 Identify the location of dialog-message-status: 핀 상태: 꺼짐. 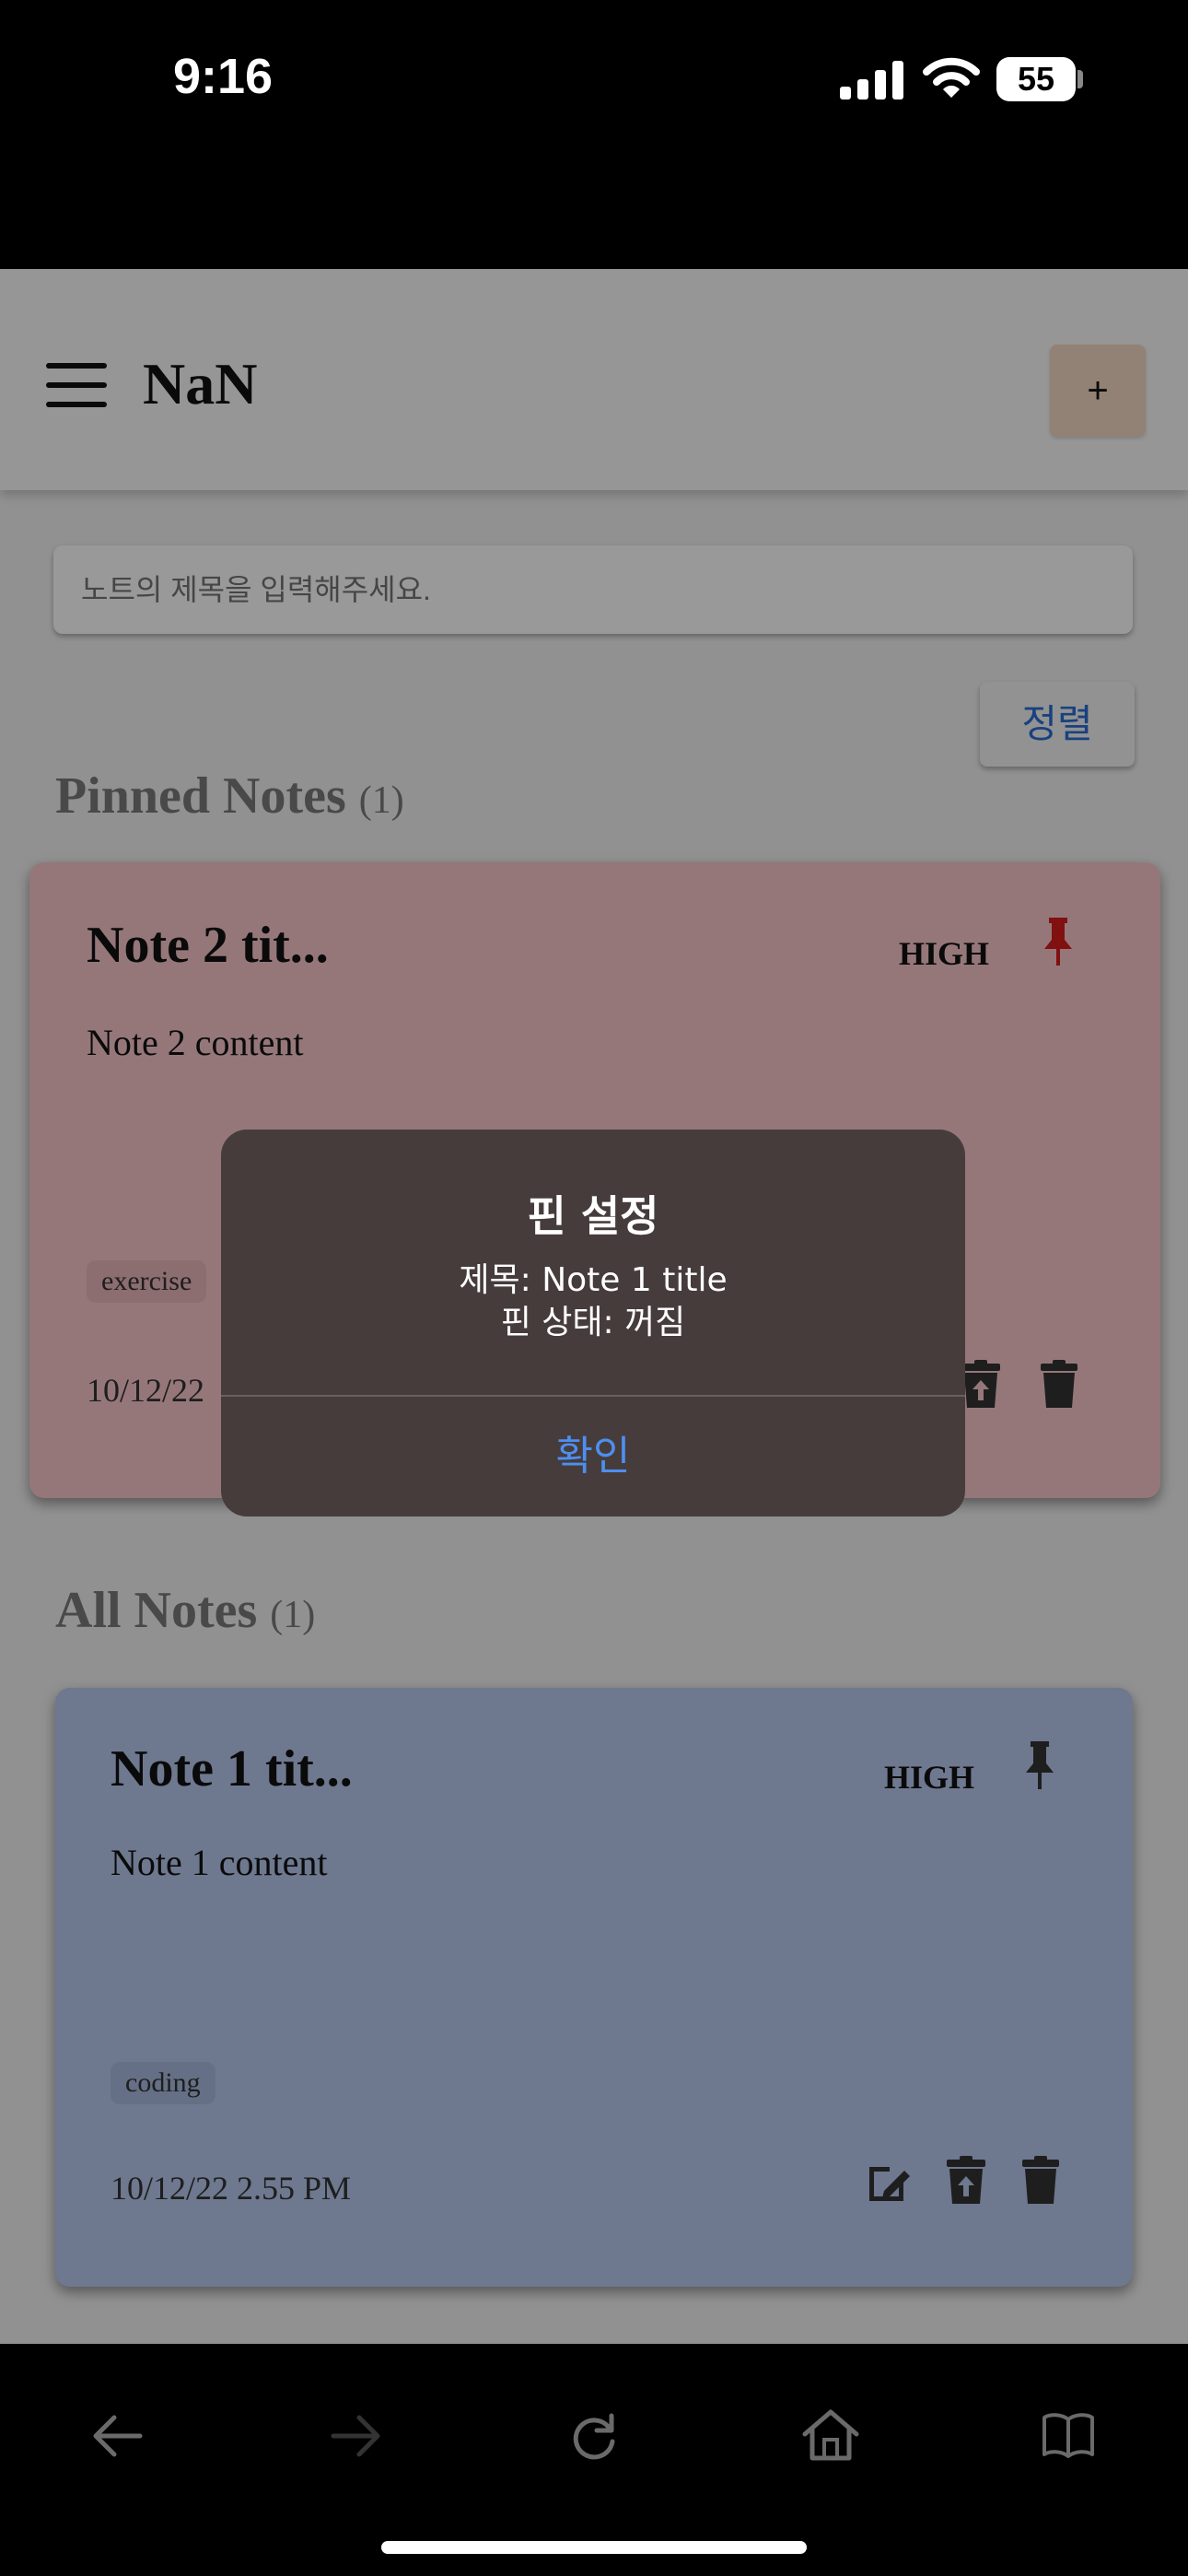
(593, 1322).